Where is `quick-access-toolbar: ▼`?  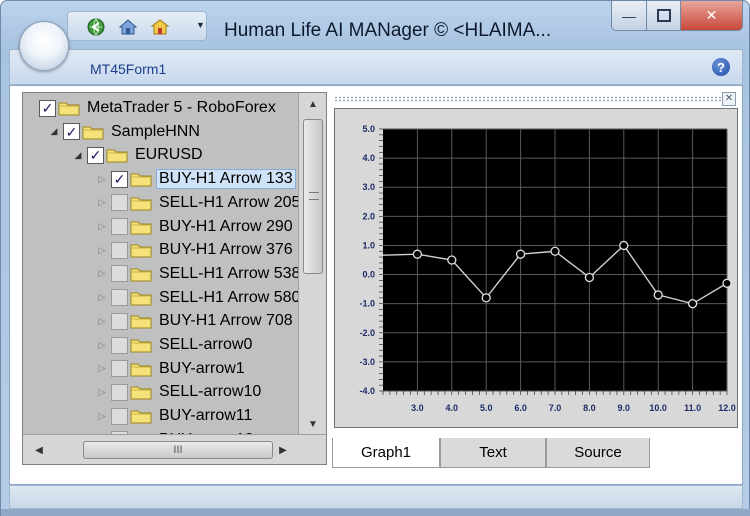 quick-access-toolbar: ▼ is located at coordinates (137, 26).